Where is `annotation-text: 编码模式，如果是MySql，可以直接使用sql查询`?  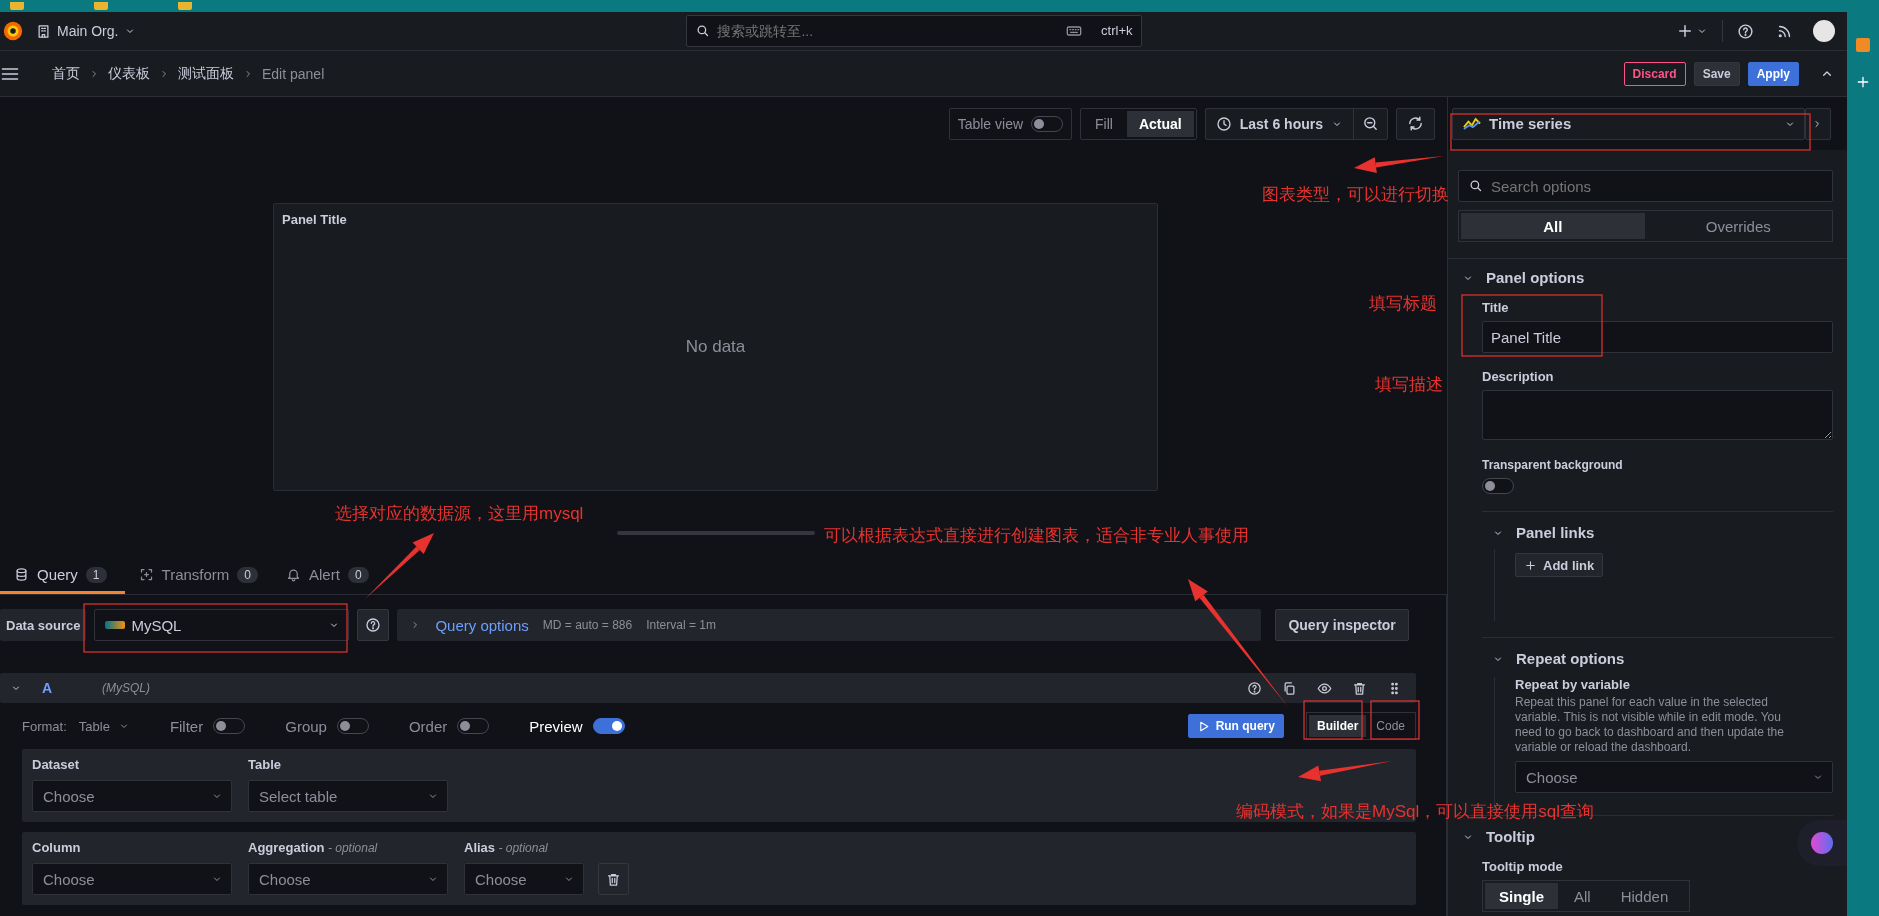 annotation-text: 编码模式，如果是MySql，可以直接使用sql查询 is located at coordinates (1415, 812).